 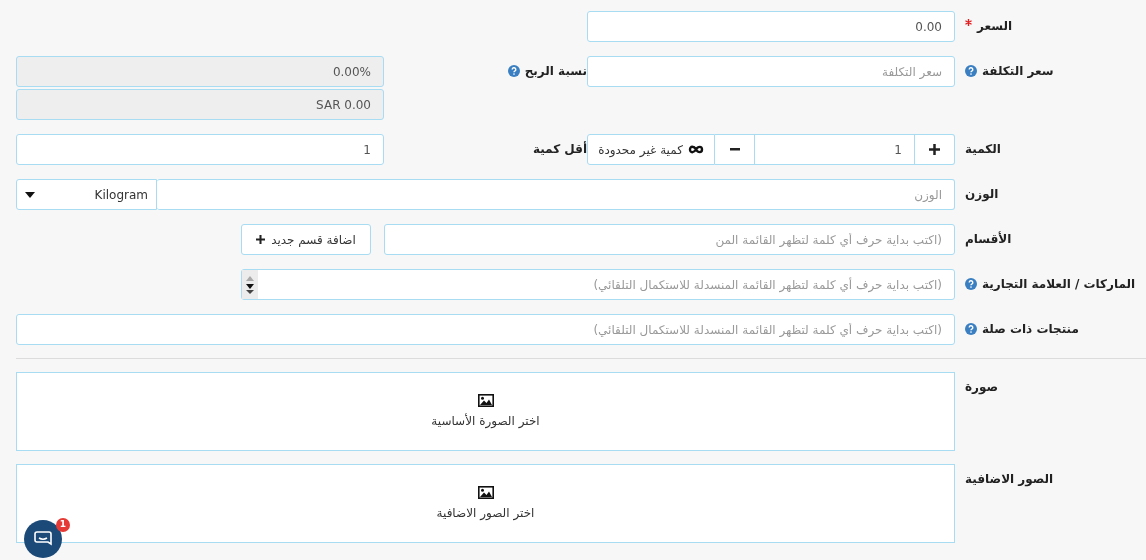 I want to click on infinity-icon, so click(x=695, y=149).